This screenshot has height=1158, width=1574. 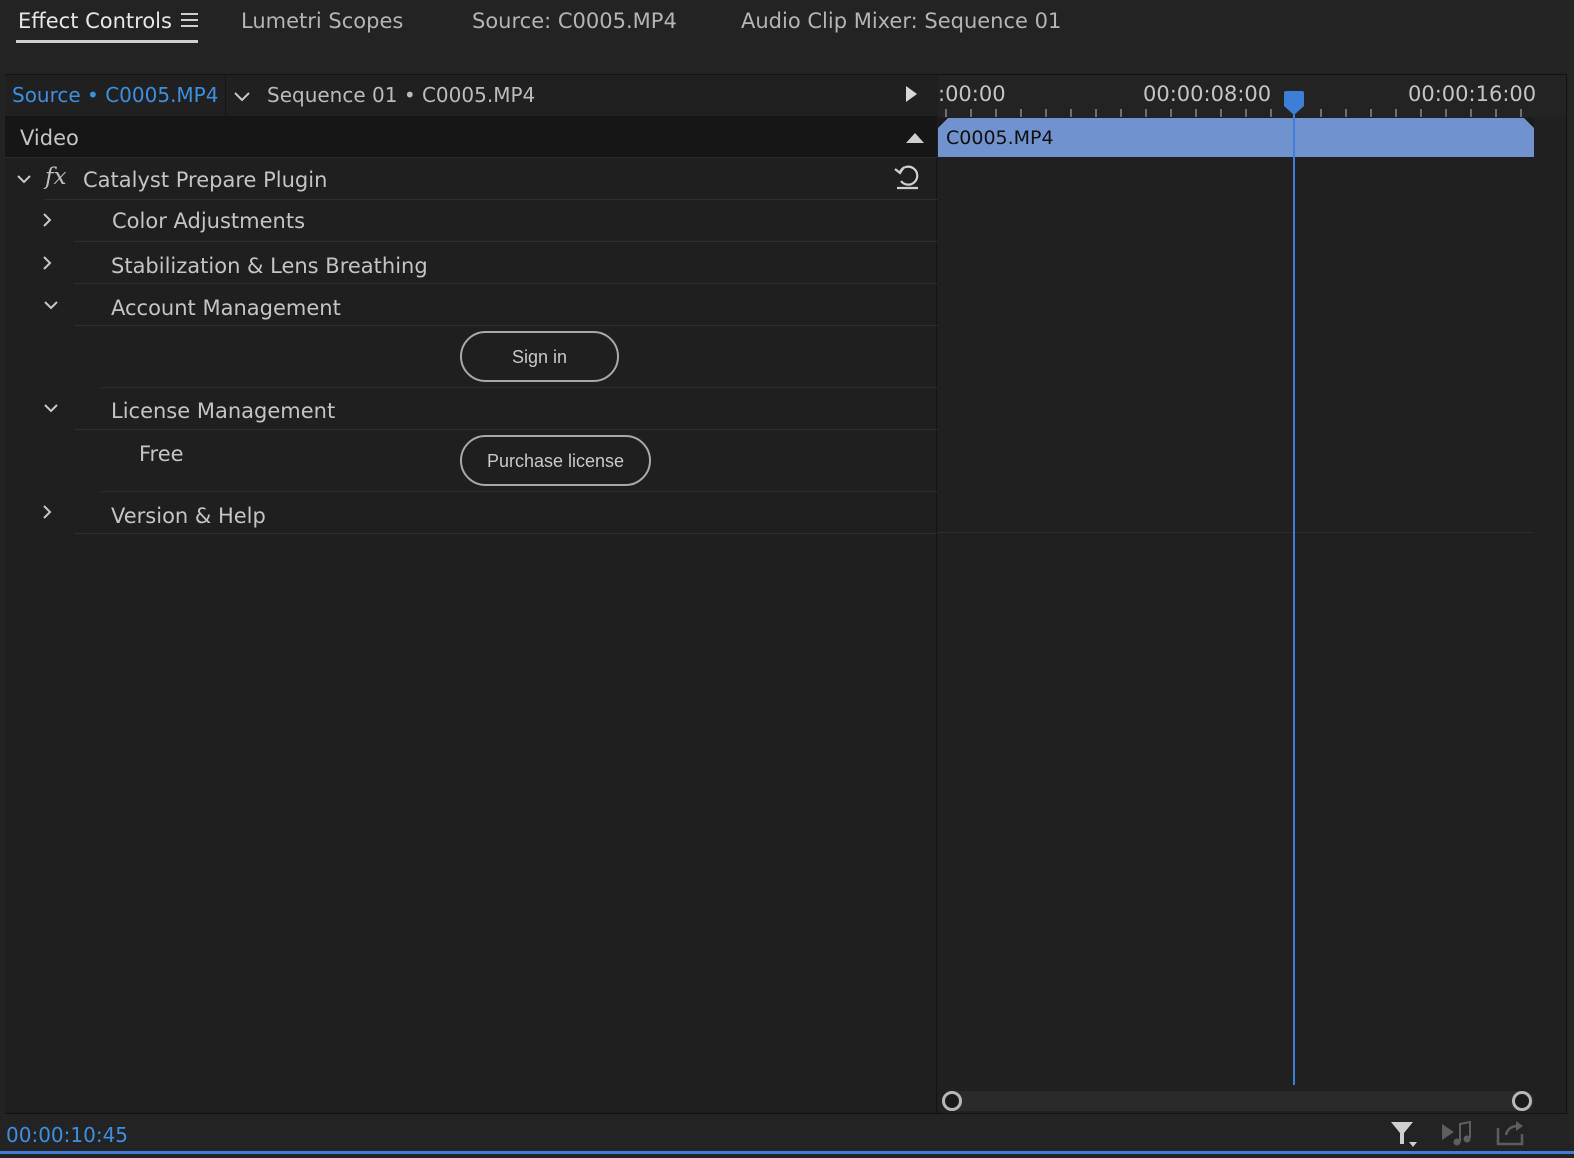 What do you see at coordinates (225, 96) in the screenshot?
I see `header-divider` at bounding box center [225, 96].